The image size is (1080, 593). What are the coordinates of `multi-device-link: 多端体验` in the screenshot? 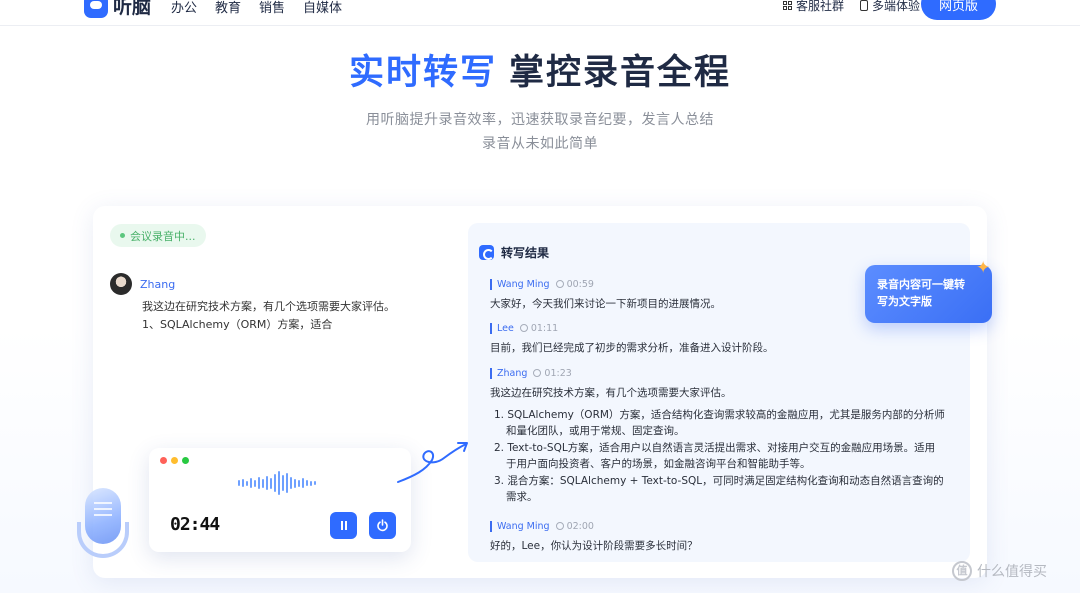 It's located at (889, 7).